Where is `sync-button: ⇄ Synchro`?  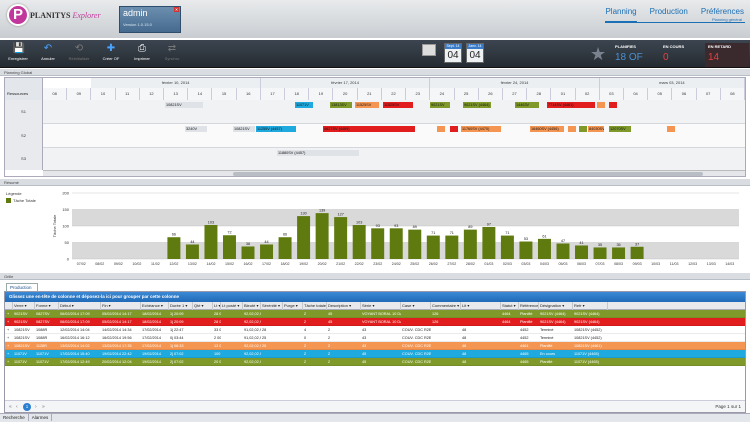
sync-button: ⇄ Synchro is located at coordinates (172, 55).